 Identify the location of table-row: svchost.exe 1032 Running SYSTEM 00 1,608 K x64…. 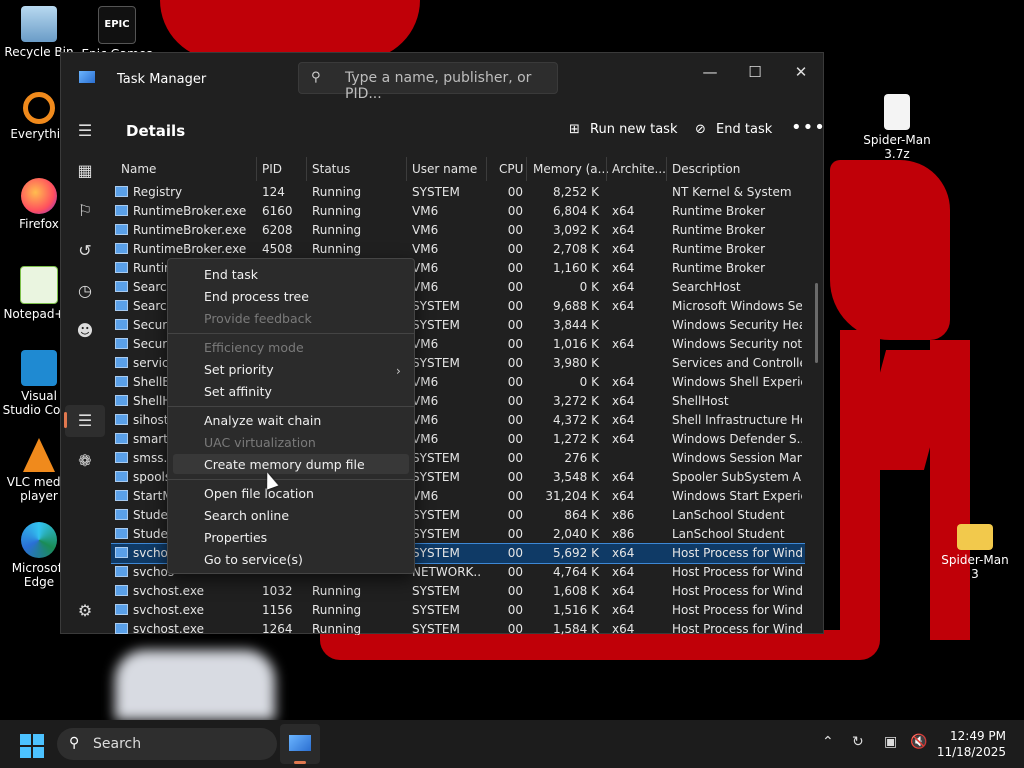
(458, 591).